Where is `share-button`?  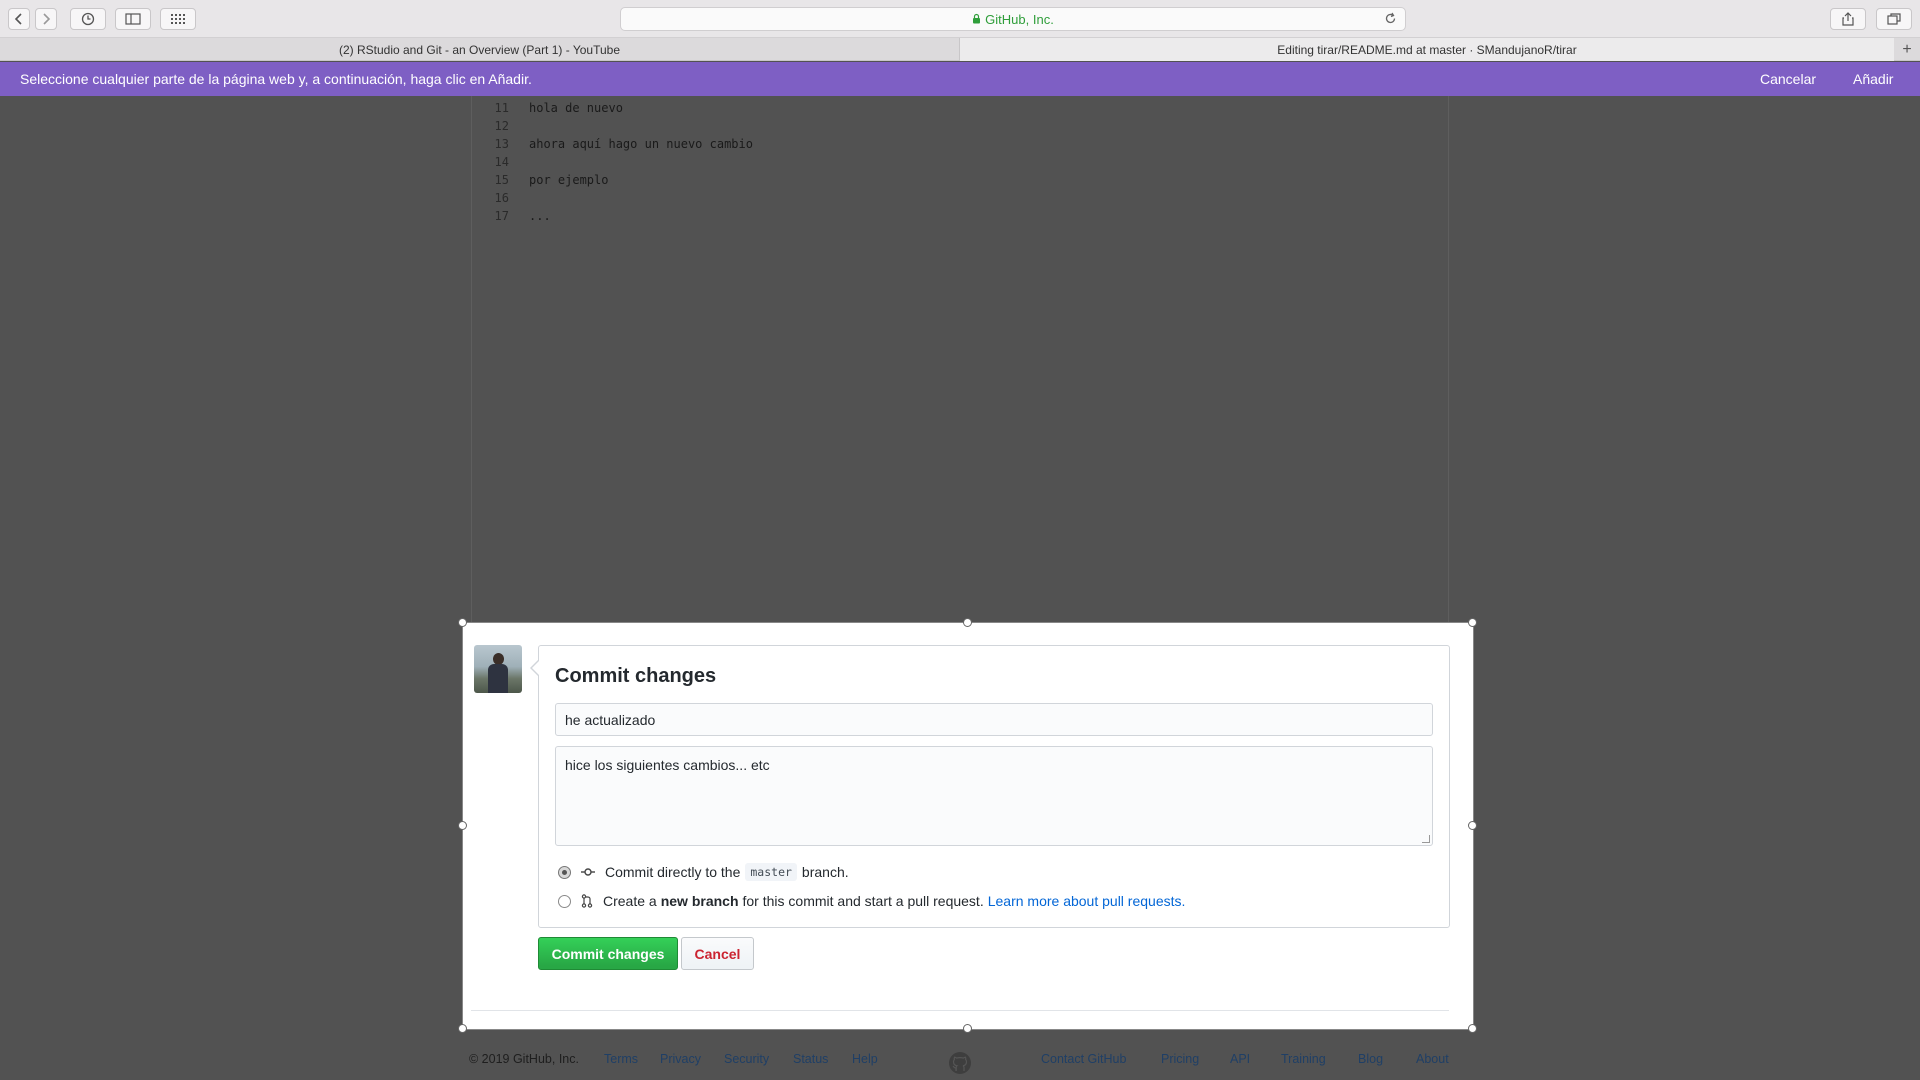
share-button is located at coordinates (1848, 19).